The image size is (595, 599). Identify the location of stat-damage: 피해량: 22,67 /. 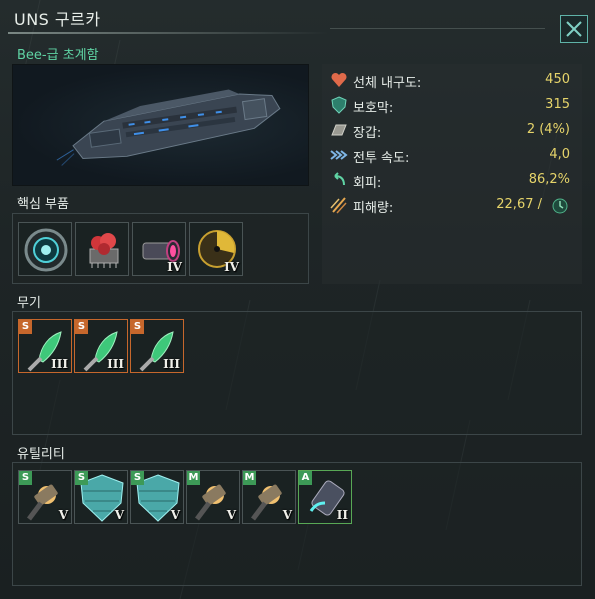
(454, 206).